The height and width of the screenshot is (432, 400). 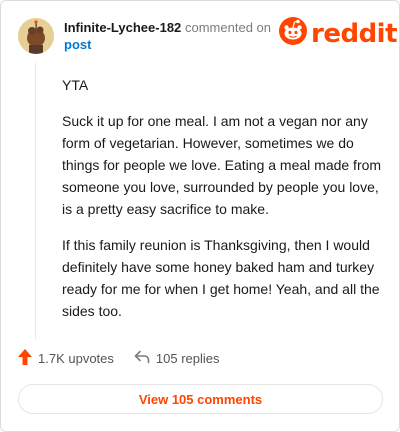 What do you see at coordinates (35, 201) in the screenshot?
I see `thread-line` at bounding box center [35, 201].